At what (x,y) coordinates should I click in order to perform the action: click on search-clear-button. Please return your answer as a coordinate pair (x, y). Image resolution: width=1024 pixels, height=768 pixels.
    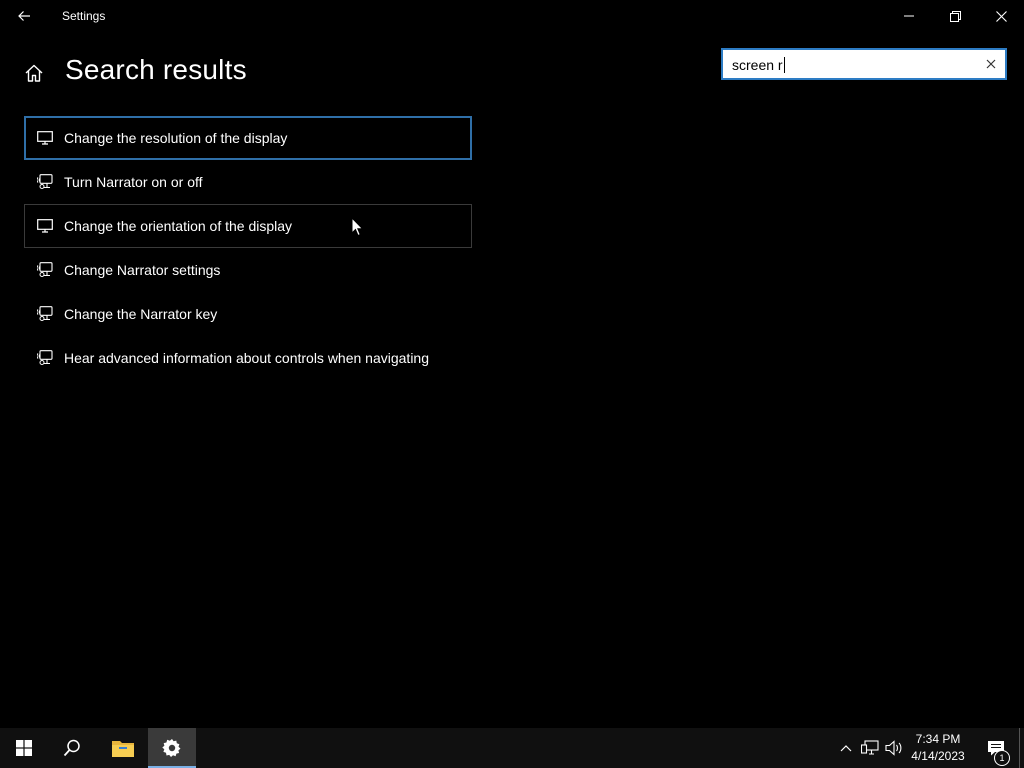
    Looking at the image, I should click on (991, 64).